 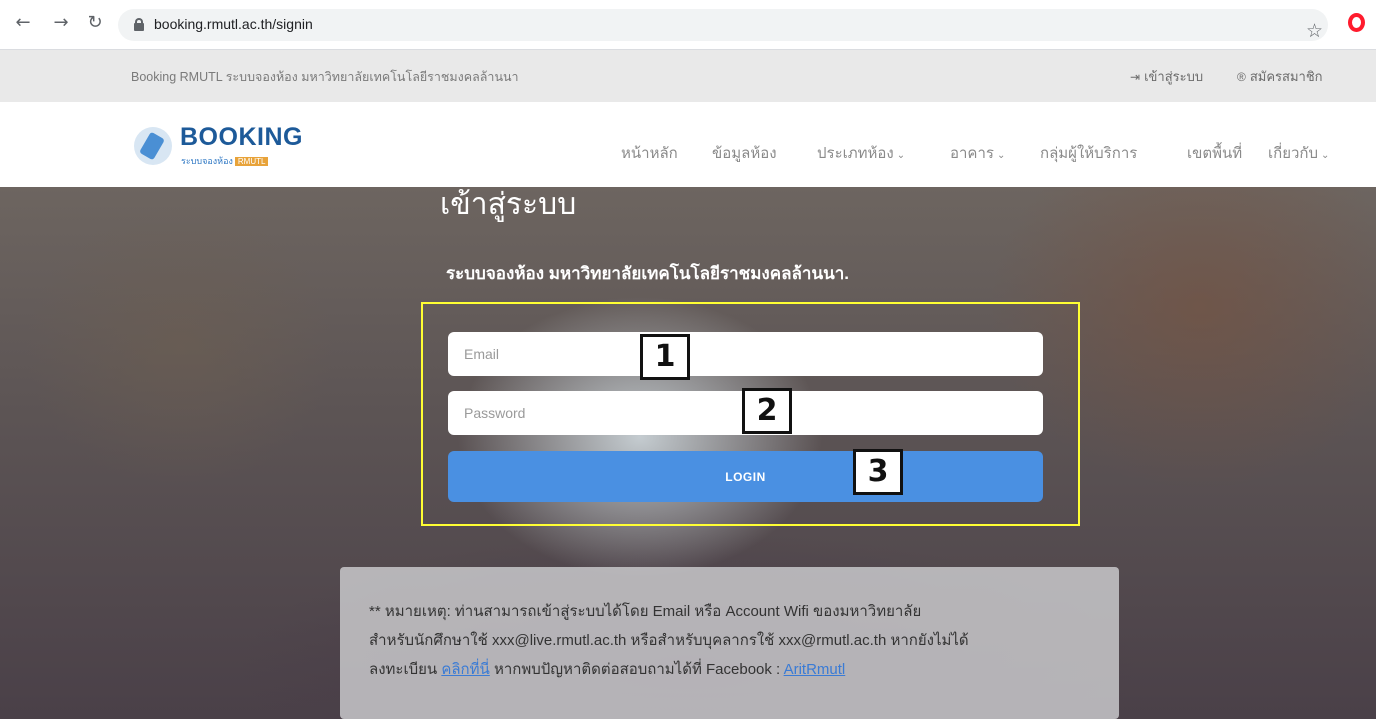 What do you see at coordinates (233, 24) in the screenshot?
I see `url-text: booking.rmutl.ac.th/signin` at bounding box center [233, 24].